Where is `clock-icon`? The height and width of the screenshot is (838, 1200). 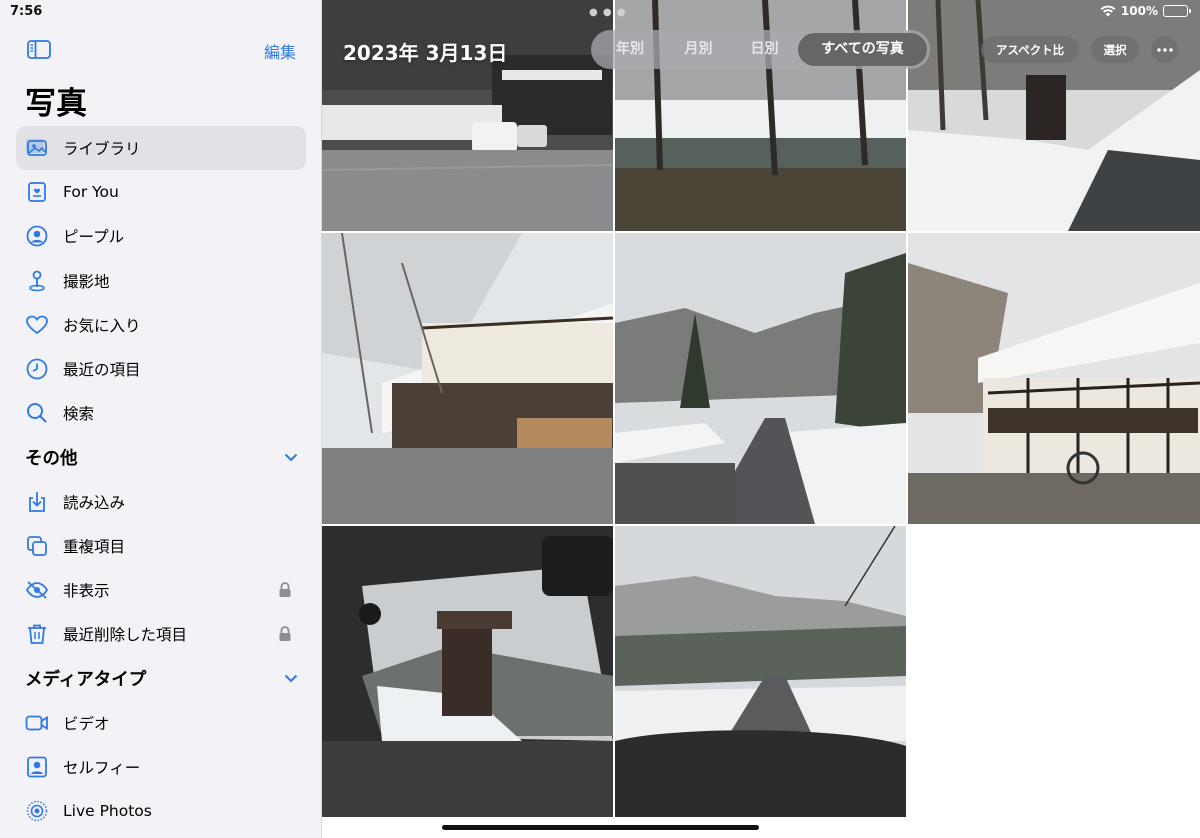
clock-icon is located at coordinates (37, 369).